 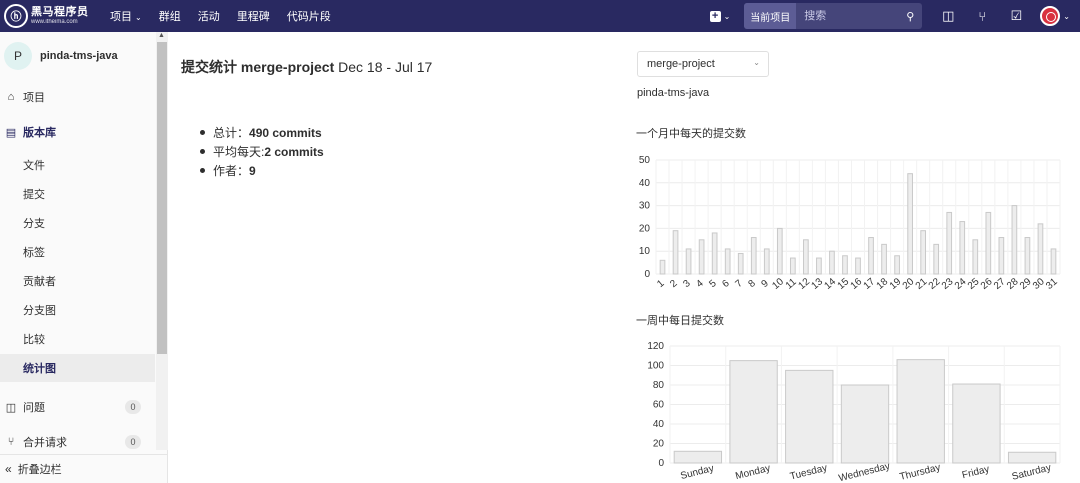 What do you see at coordinates (809, 472) in the screenshot?
I see `x-tick-label: Tuesday` at bounding box center [809, 472].